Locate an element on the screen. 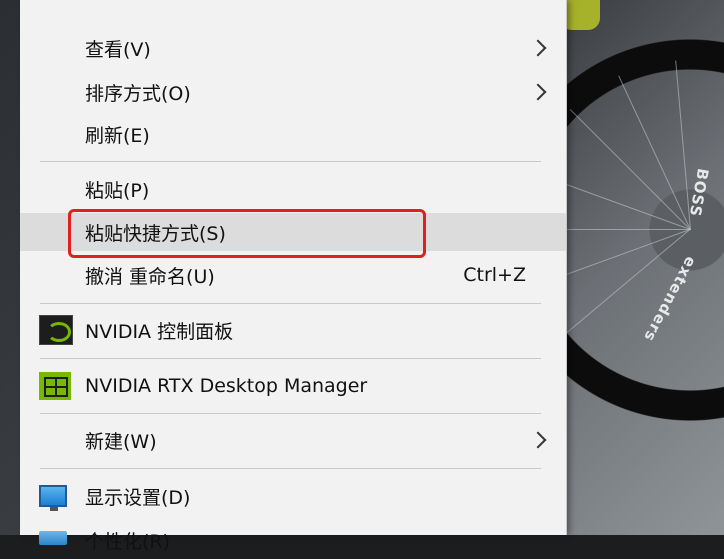 The width and height of the screenshot is (724, 559). menu-item-label: 粘贴(P) is located at coordinates (117, 190).